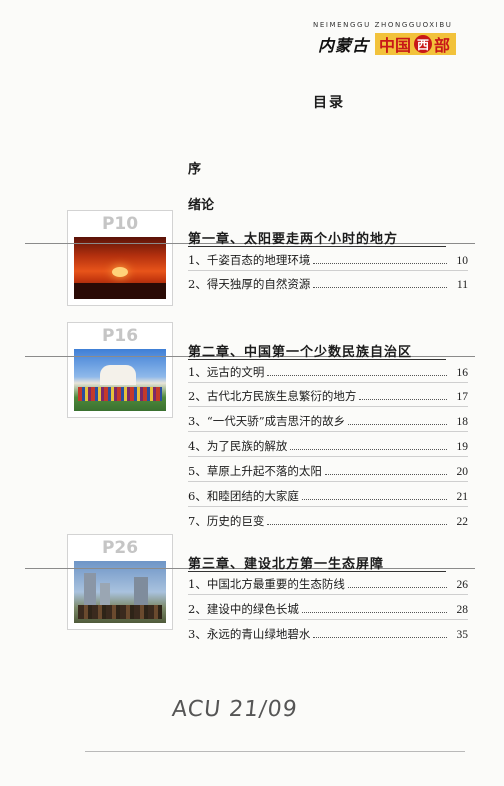 The height and width of the screenshot is (786, 504). What do you see at coordinates (249, 284) in the screenshot?
I see `toc-entry-text: 2、得天独厚的自然资源` at bounding box center [249, 284].